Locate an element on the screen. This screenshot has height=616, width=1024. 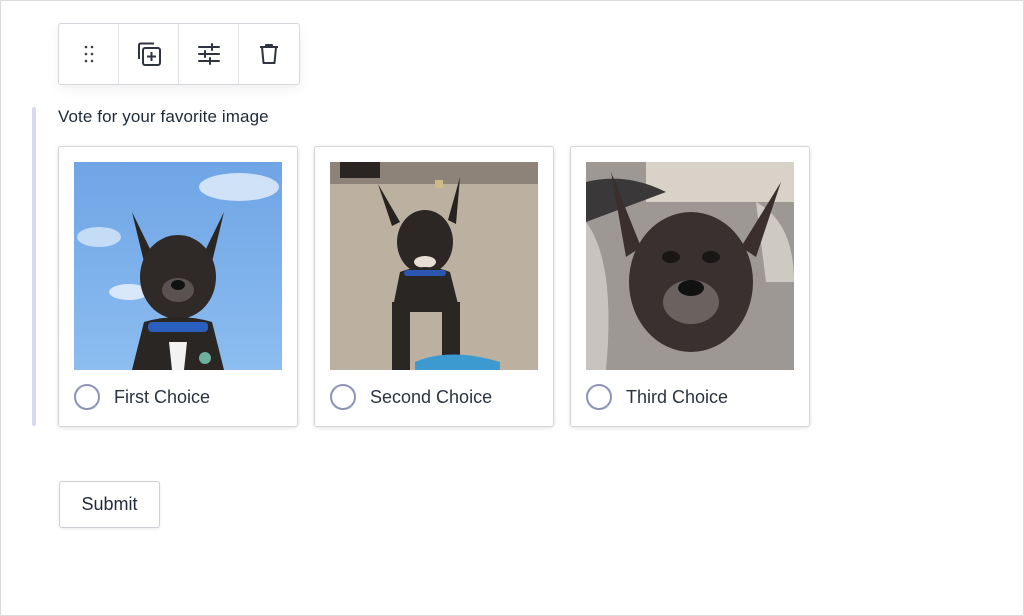
choice-card-first: First Choice is located at coordinates (178, 286).